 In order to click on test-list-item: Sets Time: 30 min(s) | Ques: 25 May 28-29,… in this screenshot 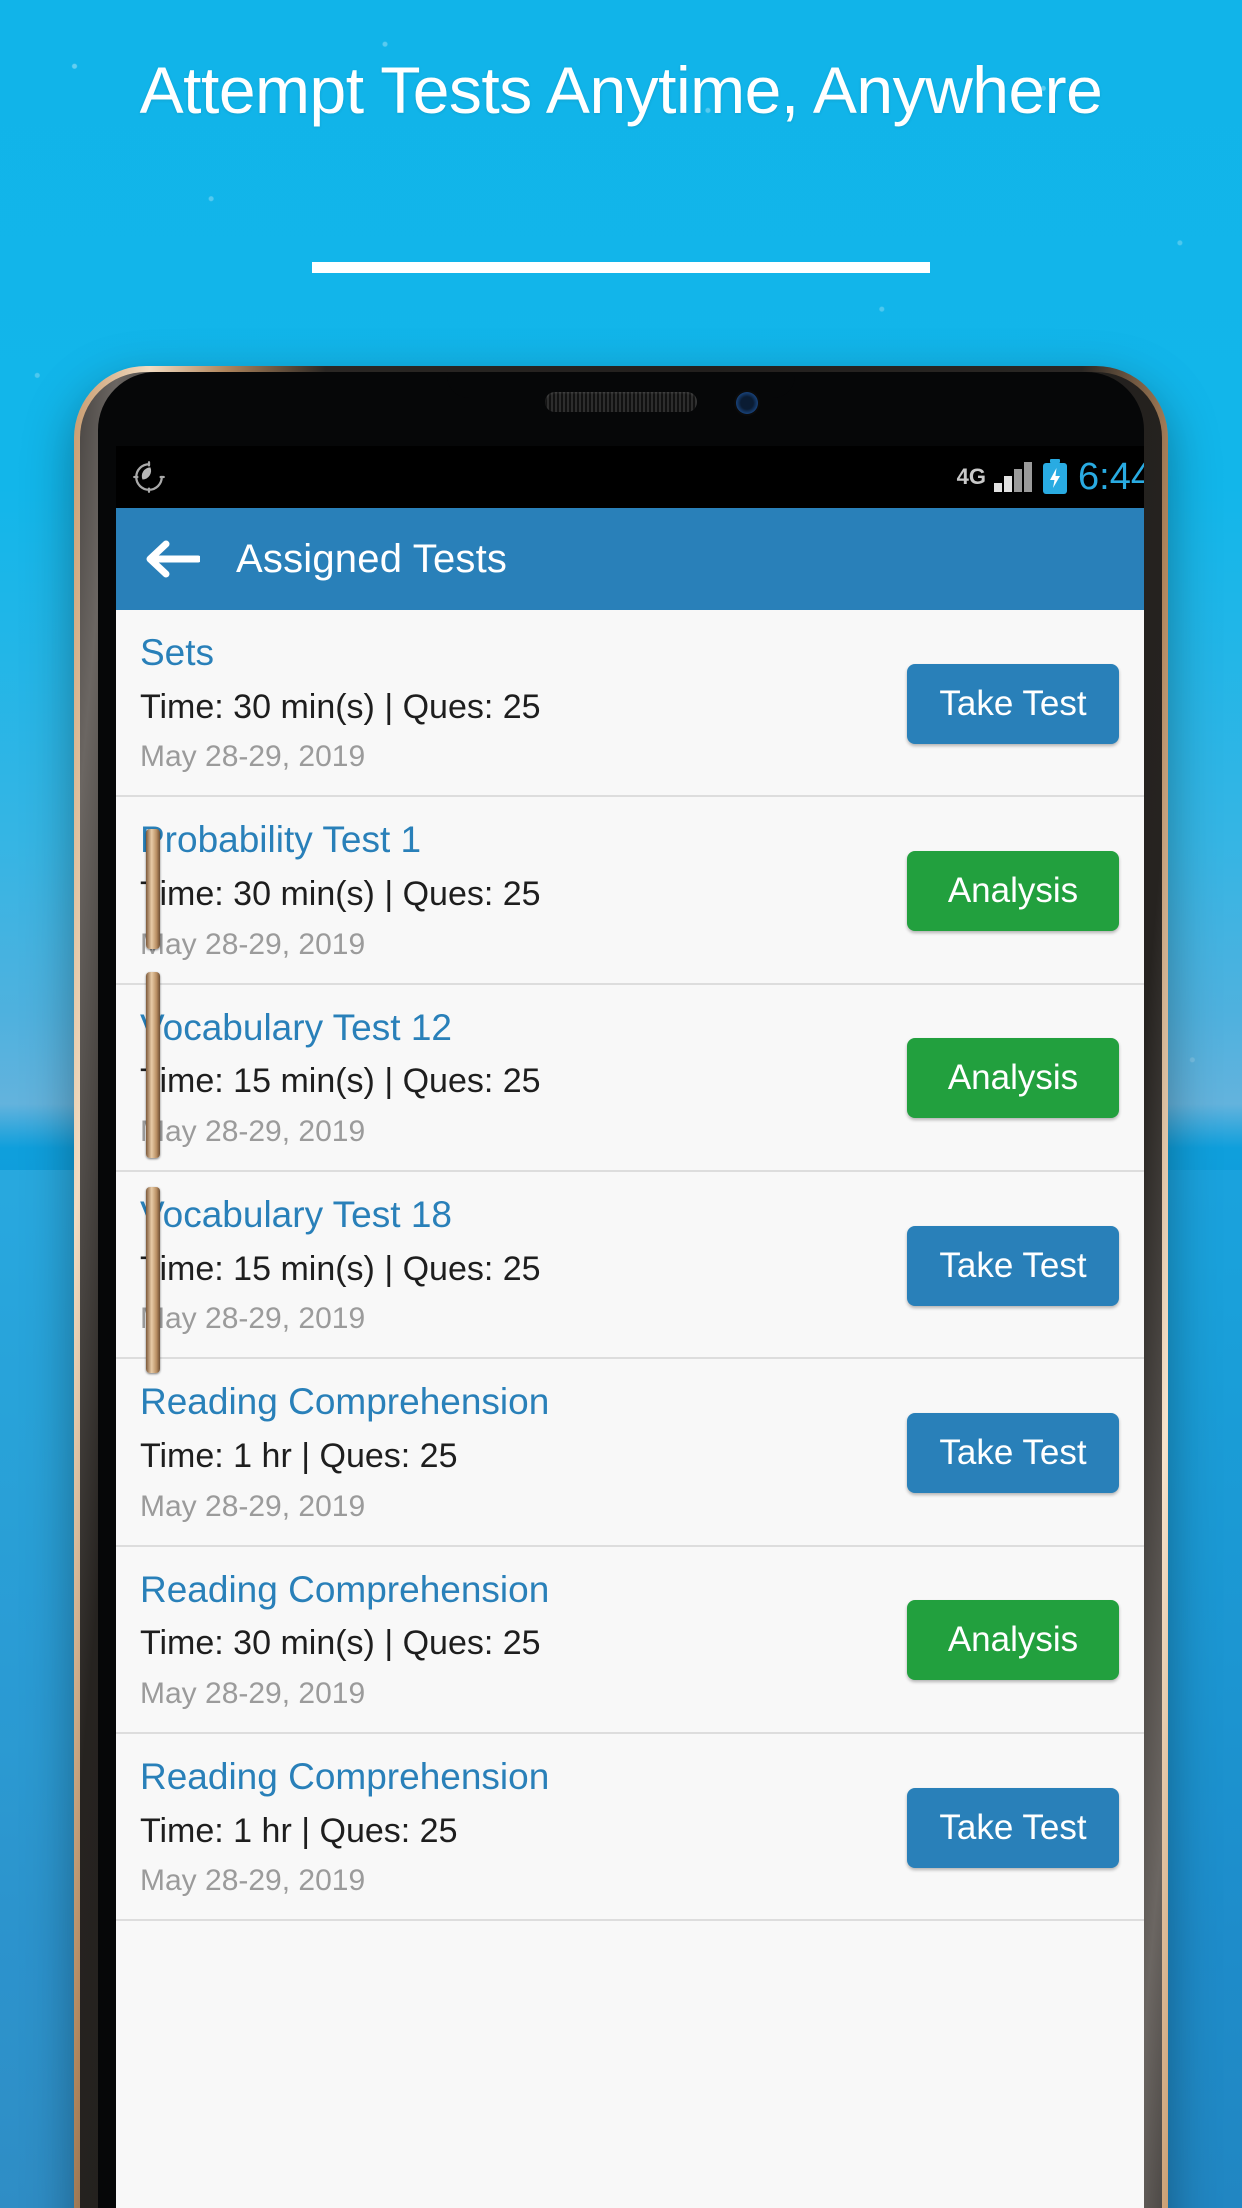, I will do `click(630, 704)`.